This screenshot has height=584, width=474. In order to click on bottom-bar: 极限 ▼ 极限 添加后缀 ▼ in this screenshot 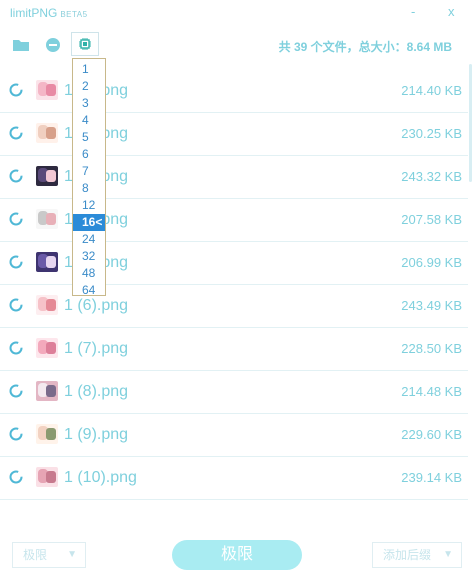, I will do `click(237, 556)`.